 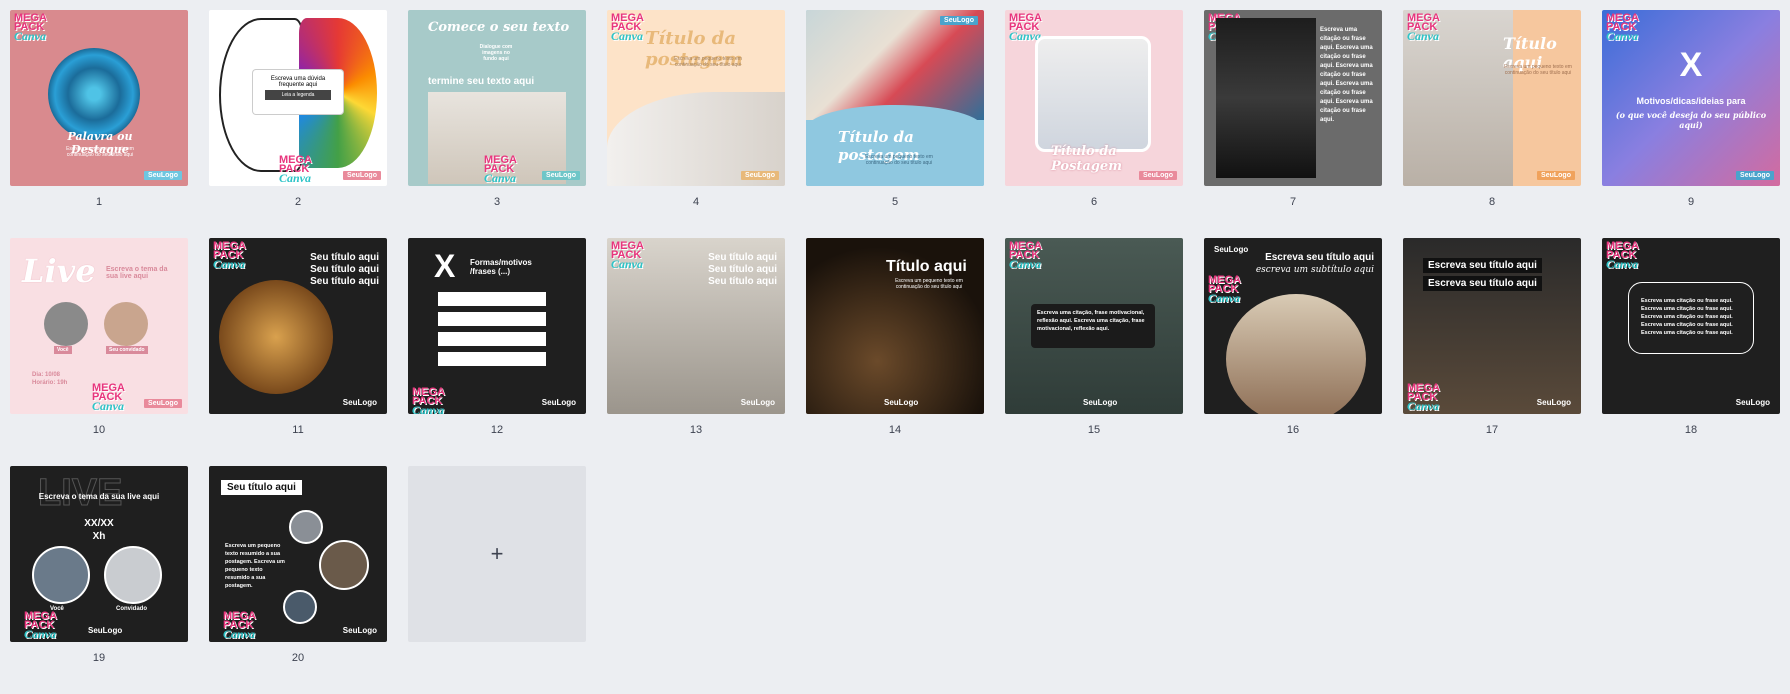 What do you see at coordinates (1086, 159) in the screenshot?
I see `page-title: Título da Postagem` at bounding box center [1086, 159].